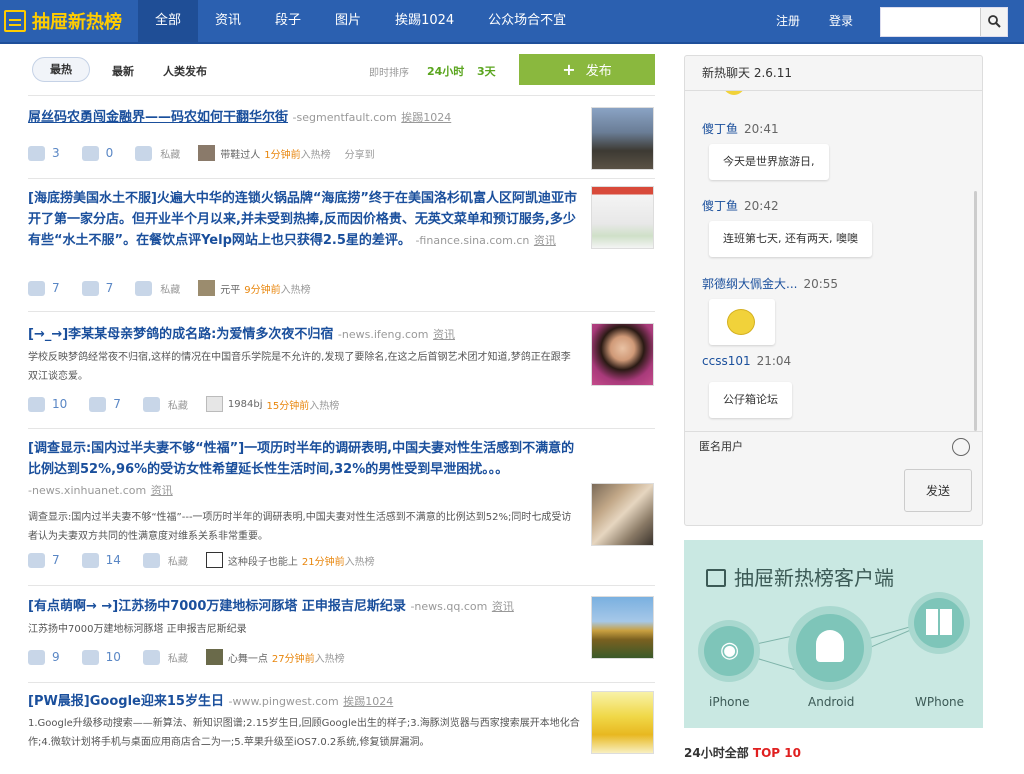 The width and height of the screenshot is (1024, 774). Describe the element at coordinates (158, 117) in the screenshot. I see `item-title: 屌丝码农勇闯金融界——码农如何干翻华尔街` at that location.